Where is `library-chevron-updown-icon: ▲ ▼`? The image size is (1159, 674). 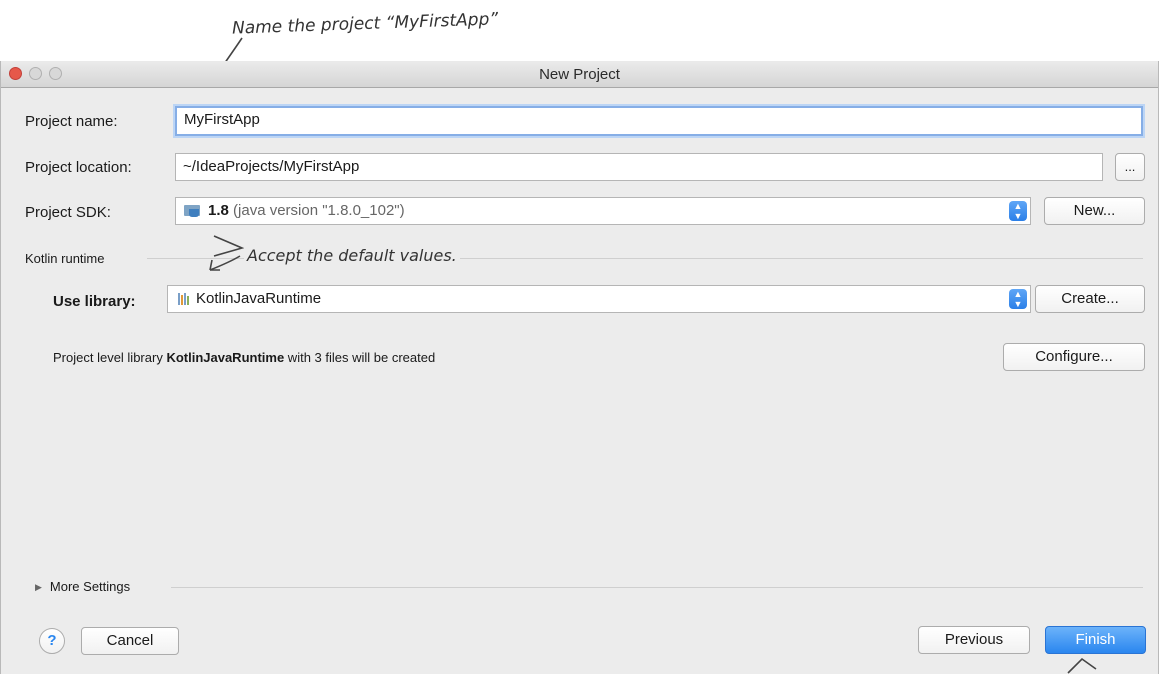
library-chevron-updown-icon: ▲ ▼ is located at coordinates (1018, 299).